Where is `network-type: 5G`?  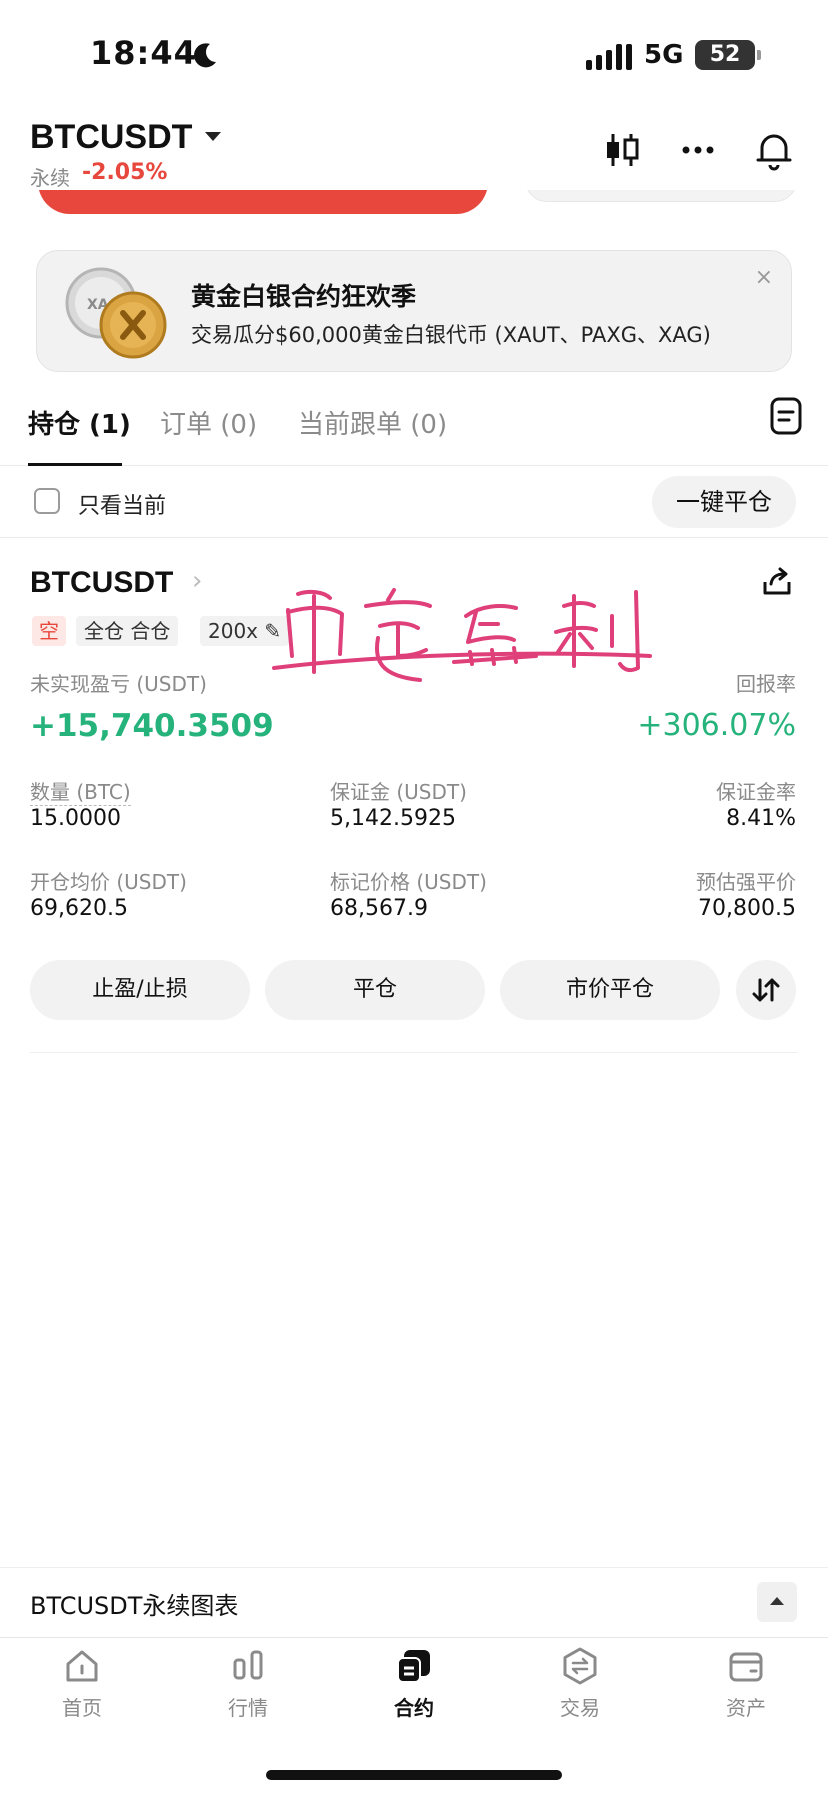
network-type: 5G is located at coordinates (664, 55).